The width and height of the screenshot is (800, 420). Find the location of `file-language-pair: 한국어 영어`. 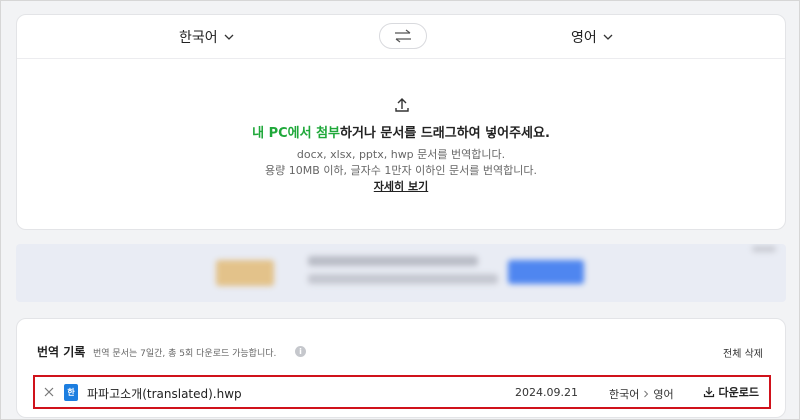

file-language-pair: 한국어 영어 is located at coordinates (641, 394).